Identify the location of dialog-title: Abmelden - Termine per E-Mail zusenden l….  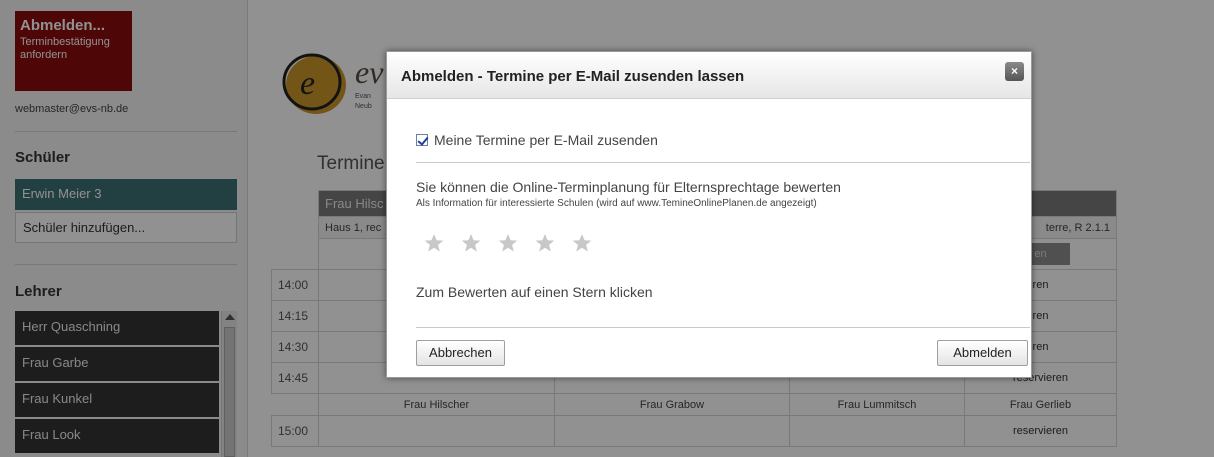
(573, 76).